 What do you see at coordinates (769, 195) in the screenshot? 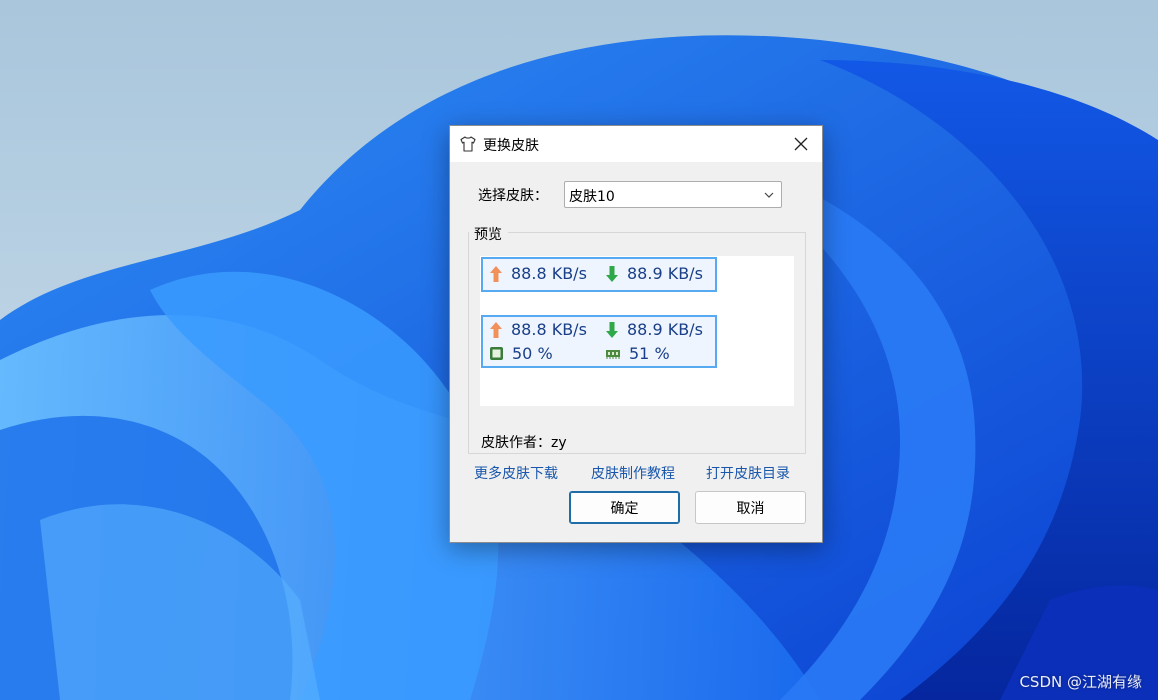
I see `chevron-down-icon` at bounding box center [769, 195].